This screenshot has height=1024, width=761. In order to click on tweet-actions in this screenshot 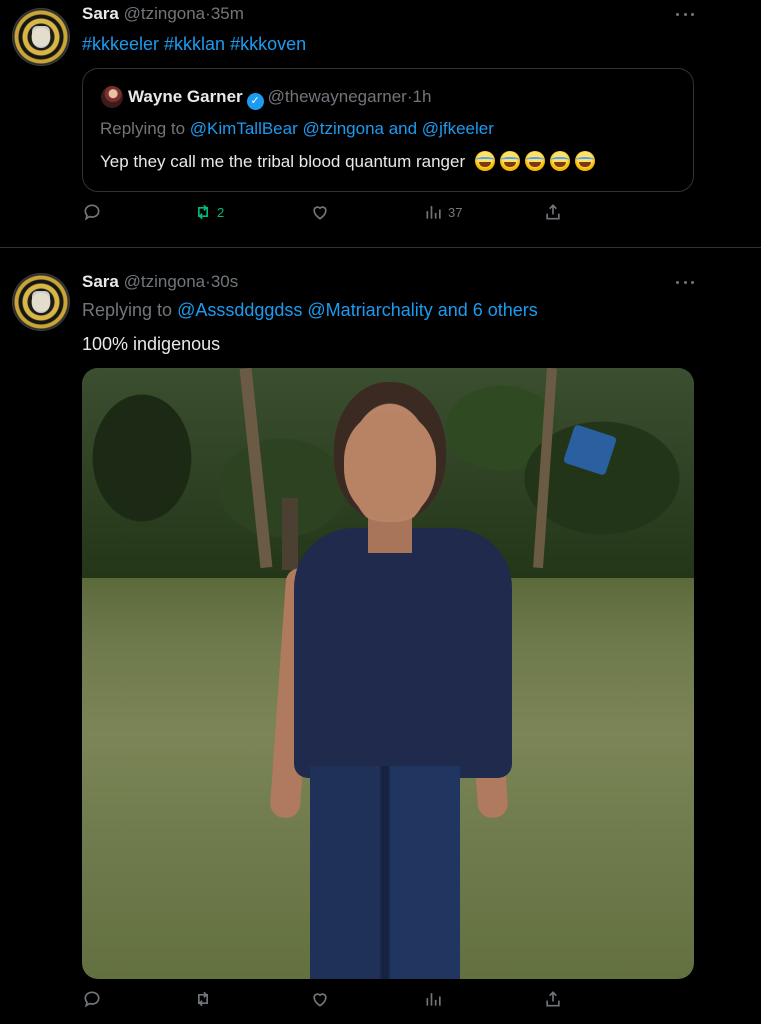, I will do `click(380, 999)`.